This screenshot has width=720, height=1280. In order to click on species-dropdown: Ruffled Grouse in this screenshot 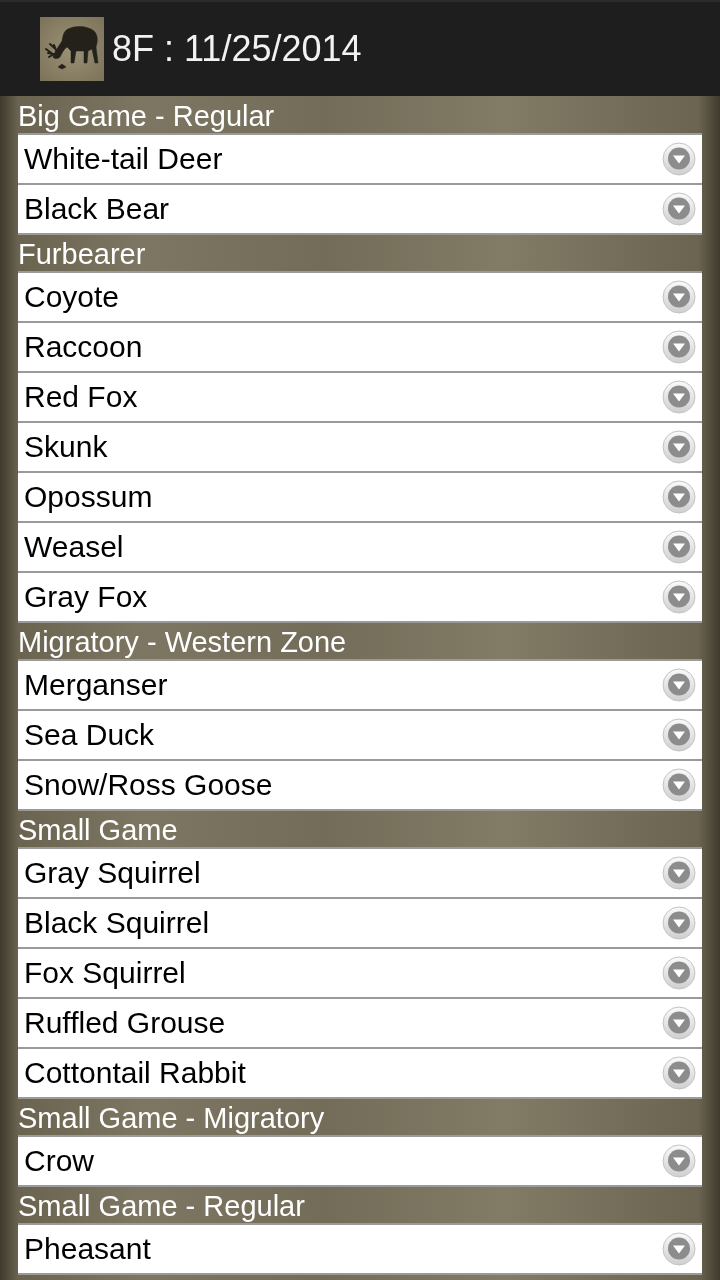, I will do `click(360, 1024)`.